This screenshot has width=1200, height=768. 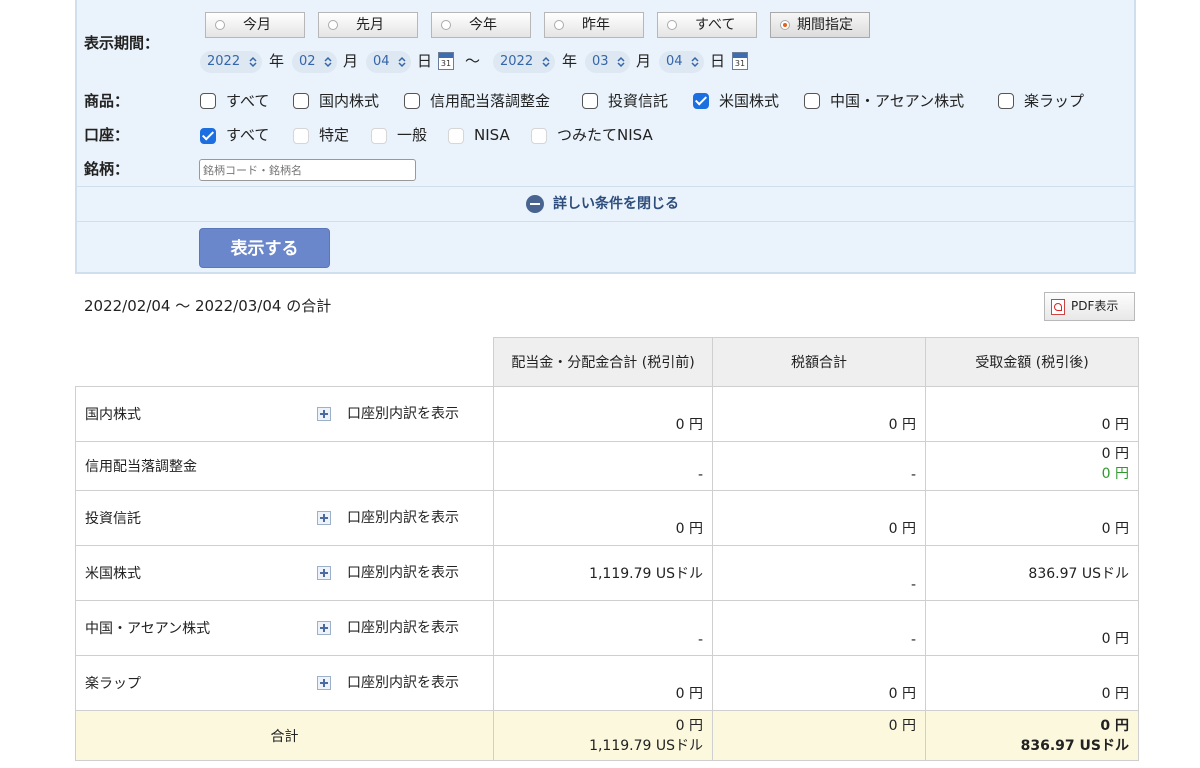 I want to click on row-name: 信用配当落調整金, so click(x=284, y=466).